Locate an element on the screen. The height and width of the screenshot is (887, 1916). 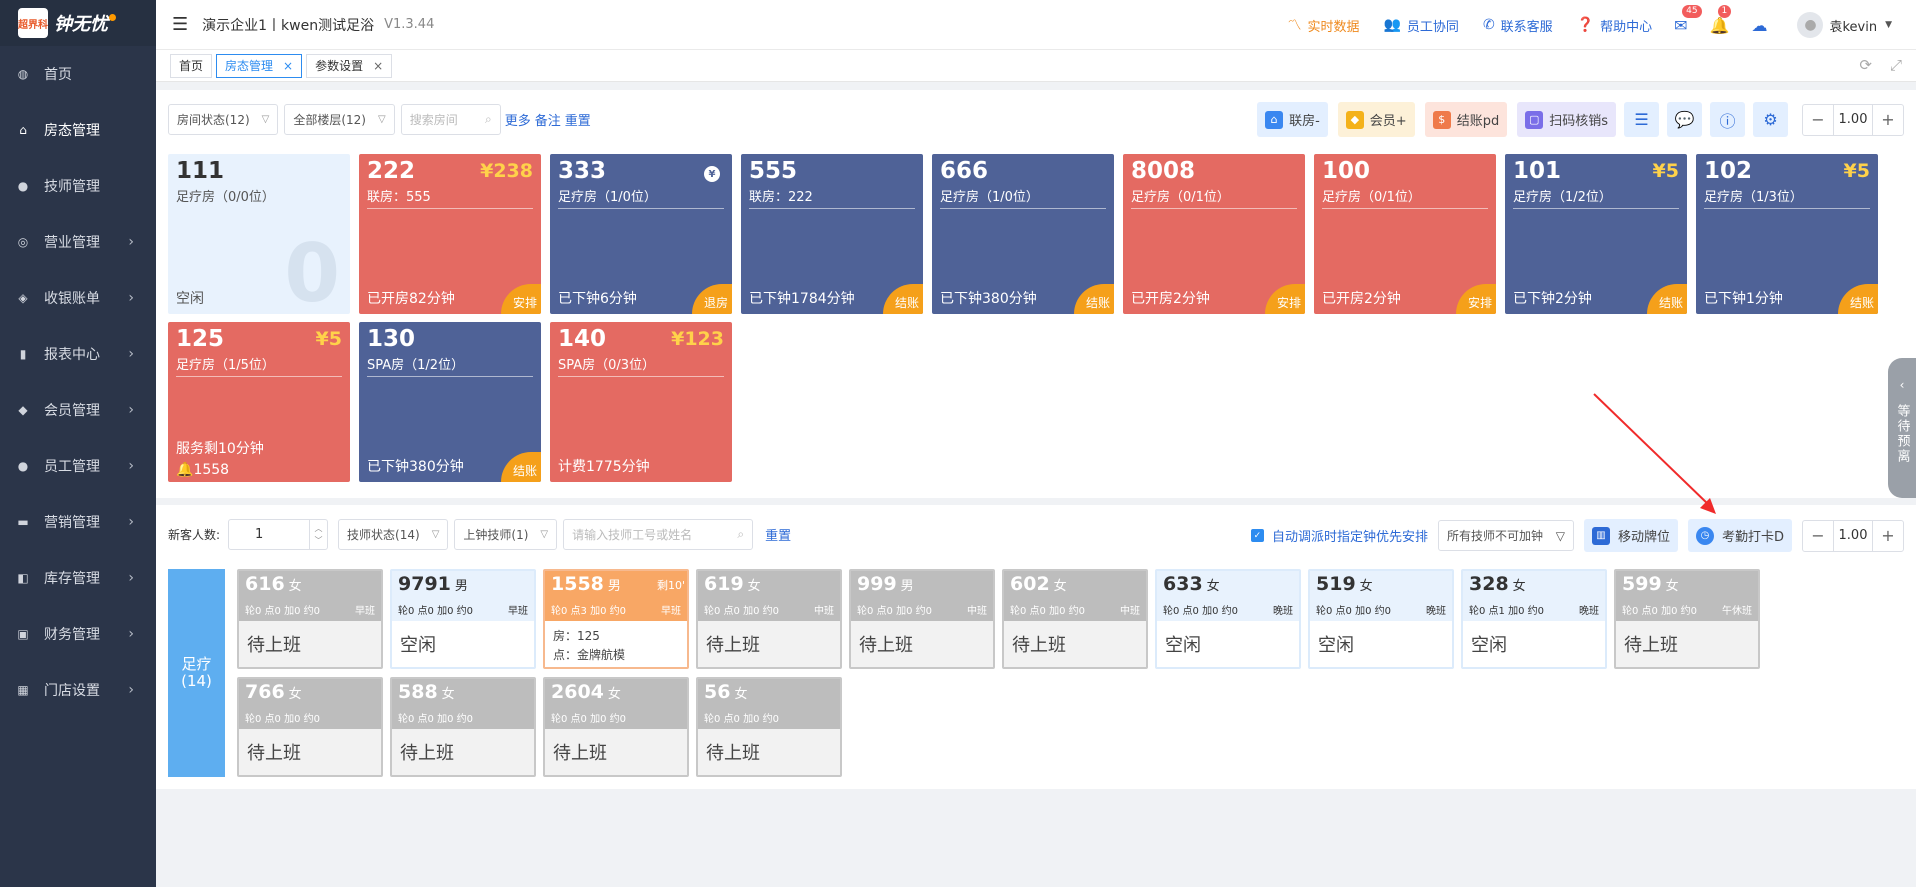
sidebar-item-1: ⌂ 房态管理 is located at coordinates (78, 130).